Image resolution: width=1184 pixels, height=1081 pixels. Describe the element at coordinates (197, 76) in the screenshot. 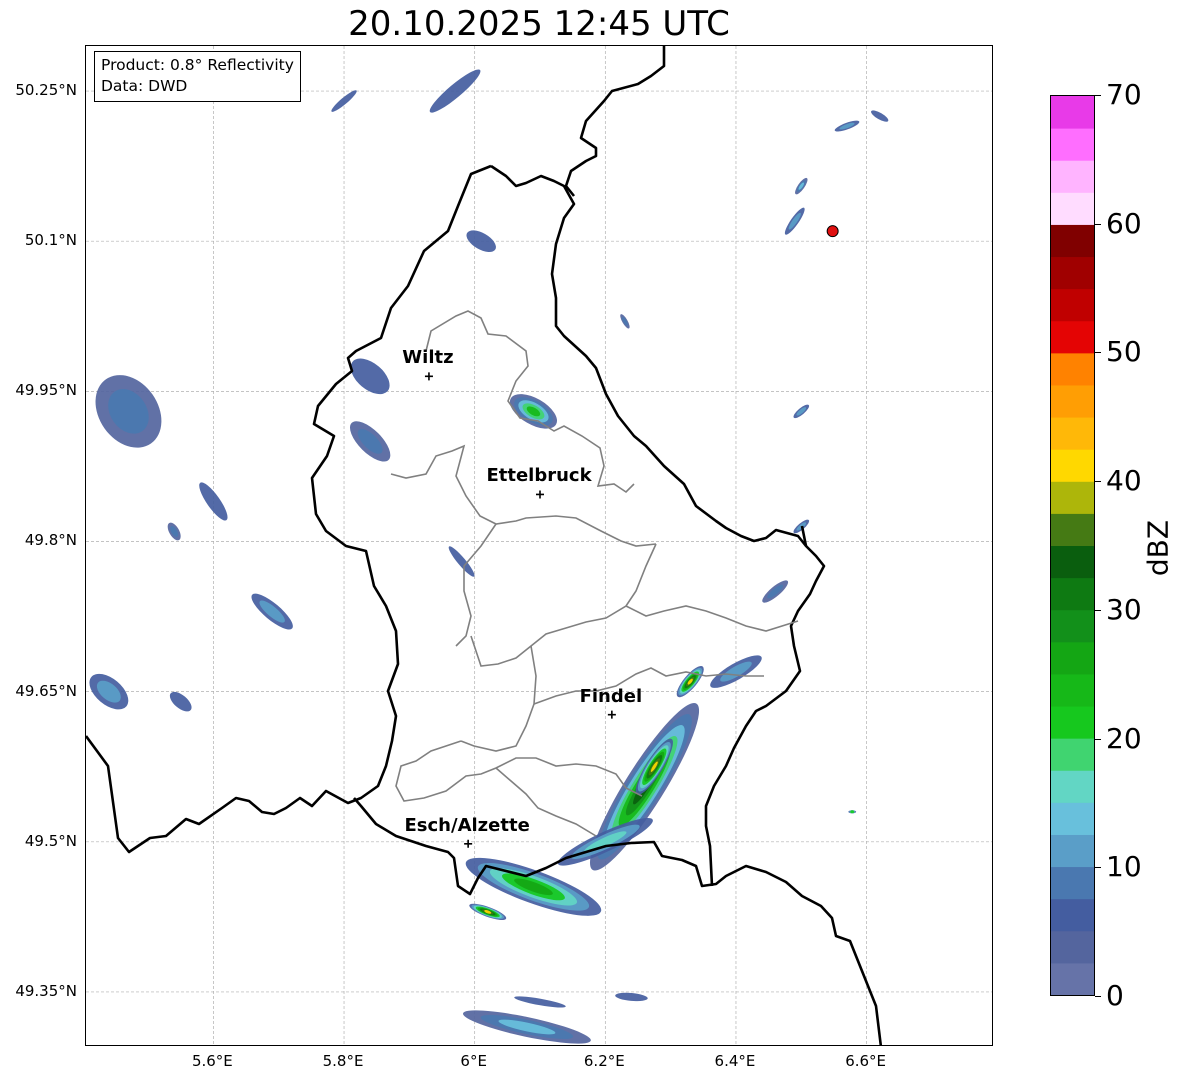

I see `product-info-box: Product: 0.8° Reflectivity Data: DWD` at that location.